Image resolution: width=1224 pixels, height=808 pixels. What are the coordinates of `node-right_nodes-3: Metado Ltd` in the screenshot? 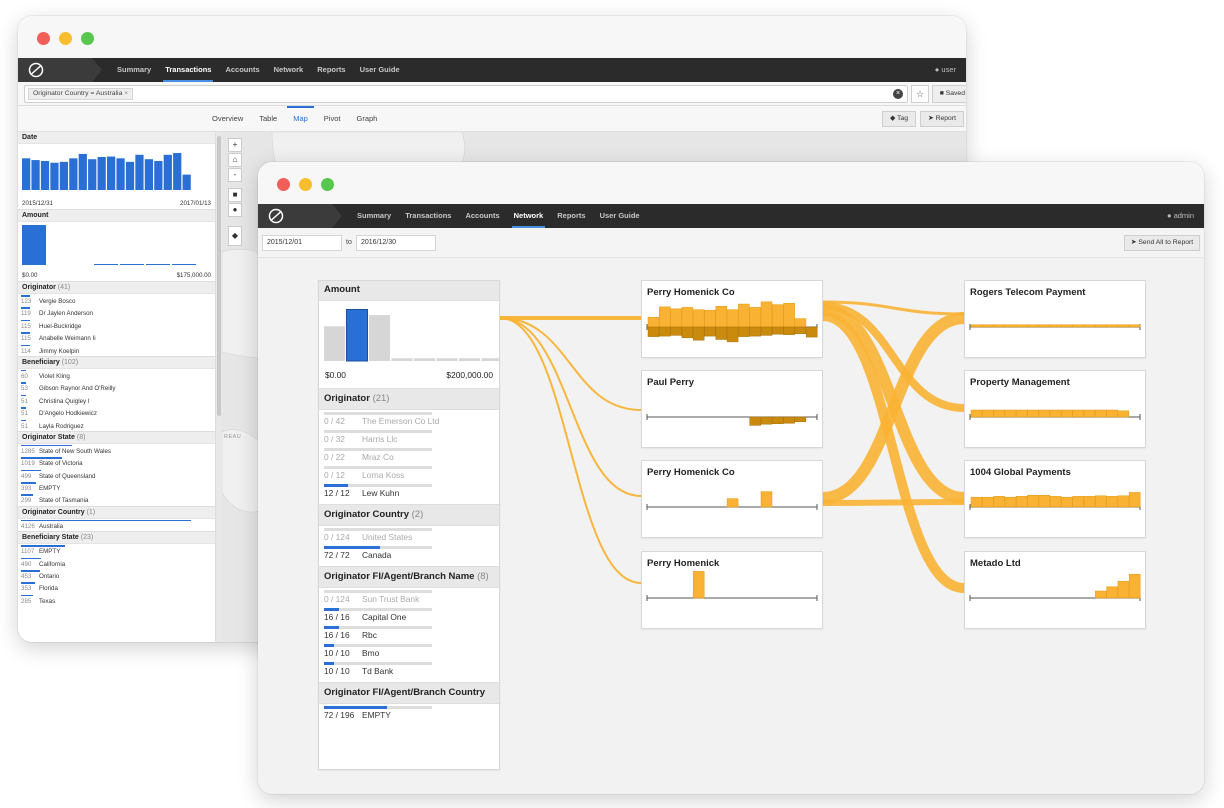 It's located at (1055, 590).